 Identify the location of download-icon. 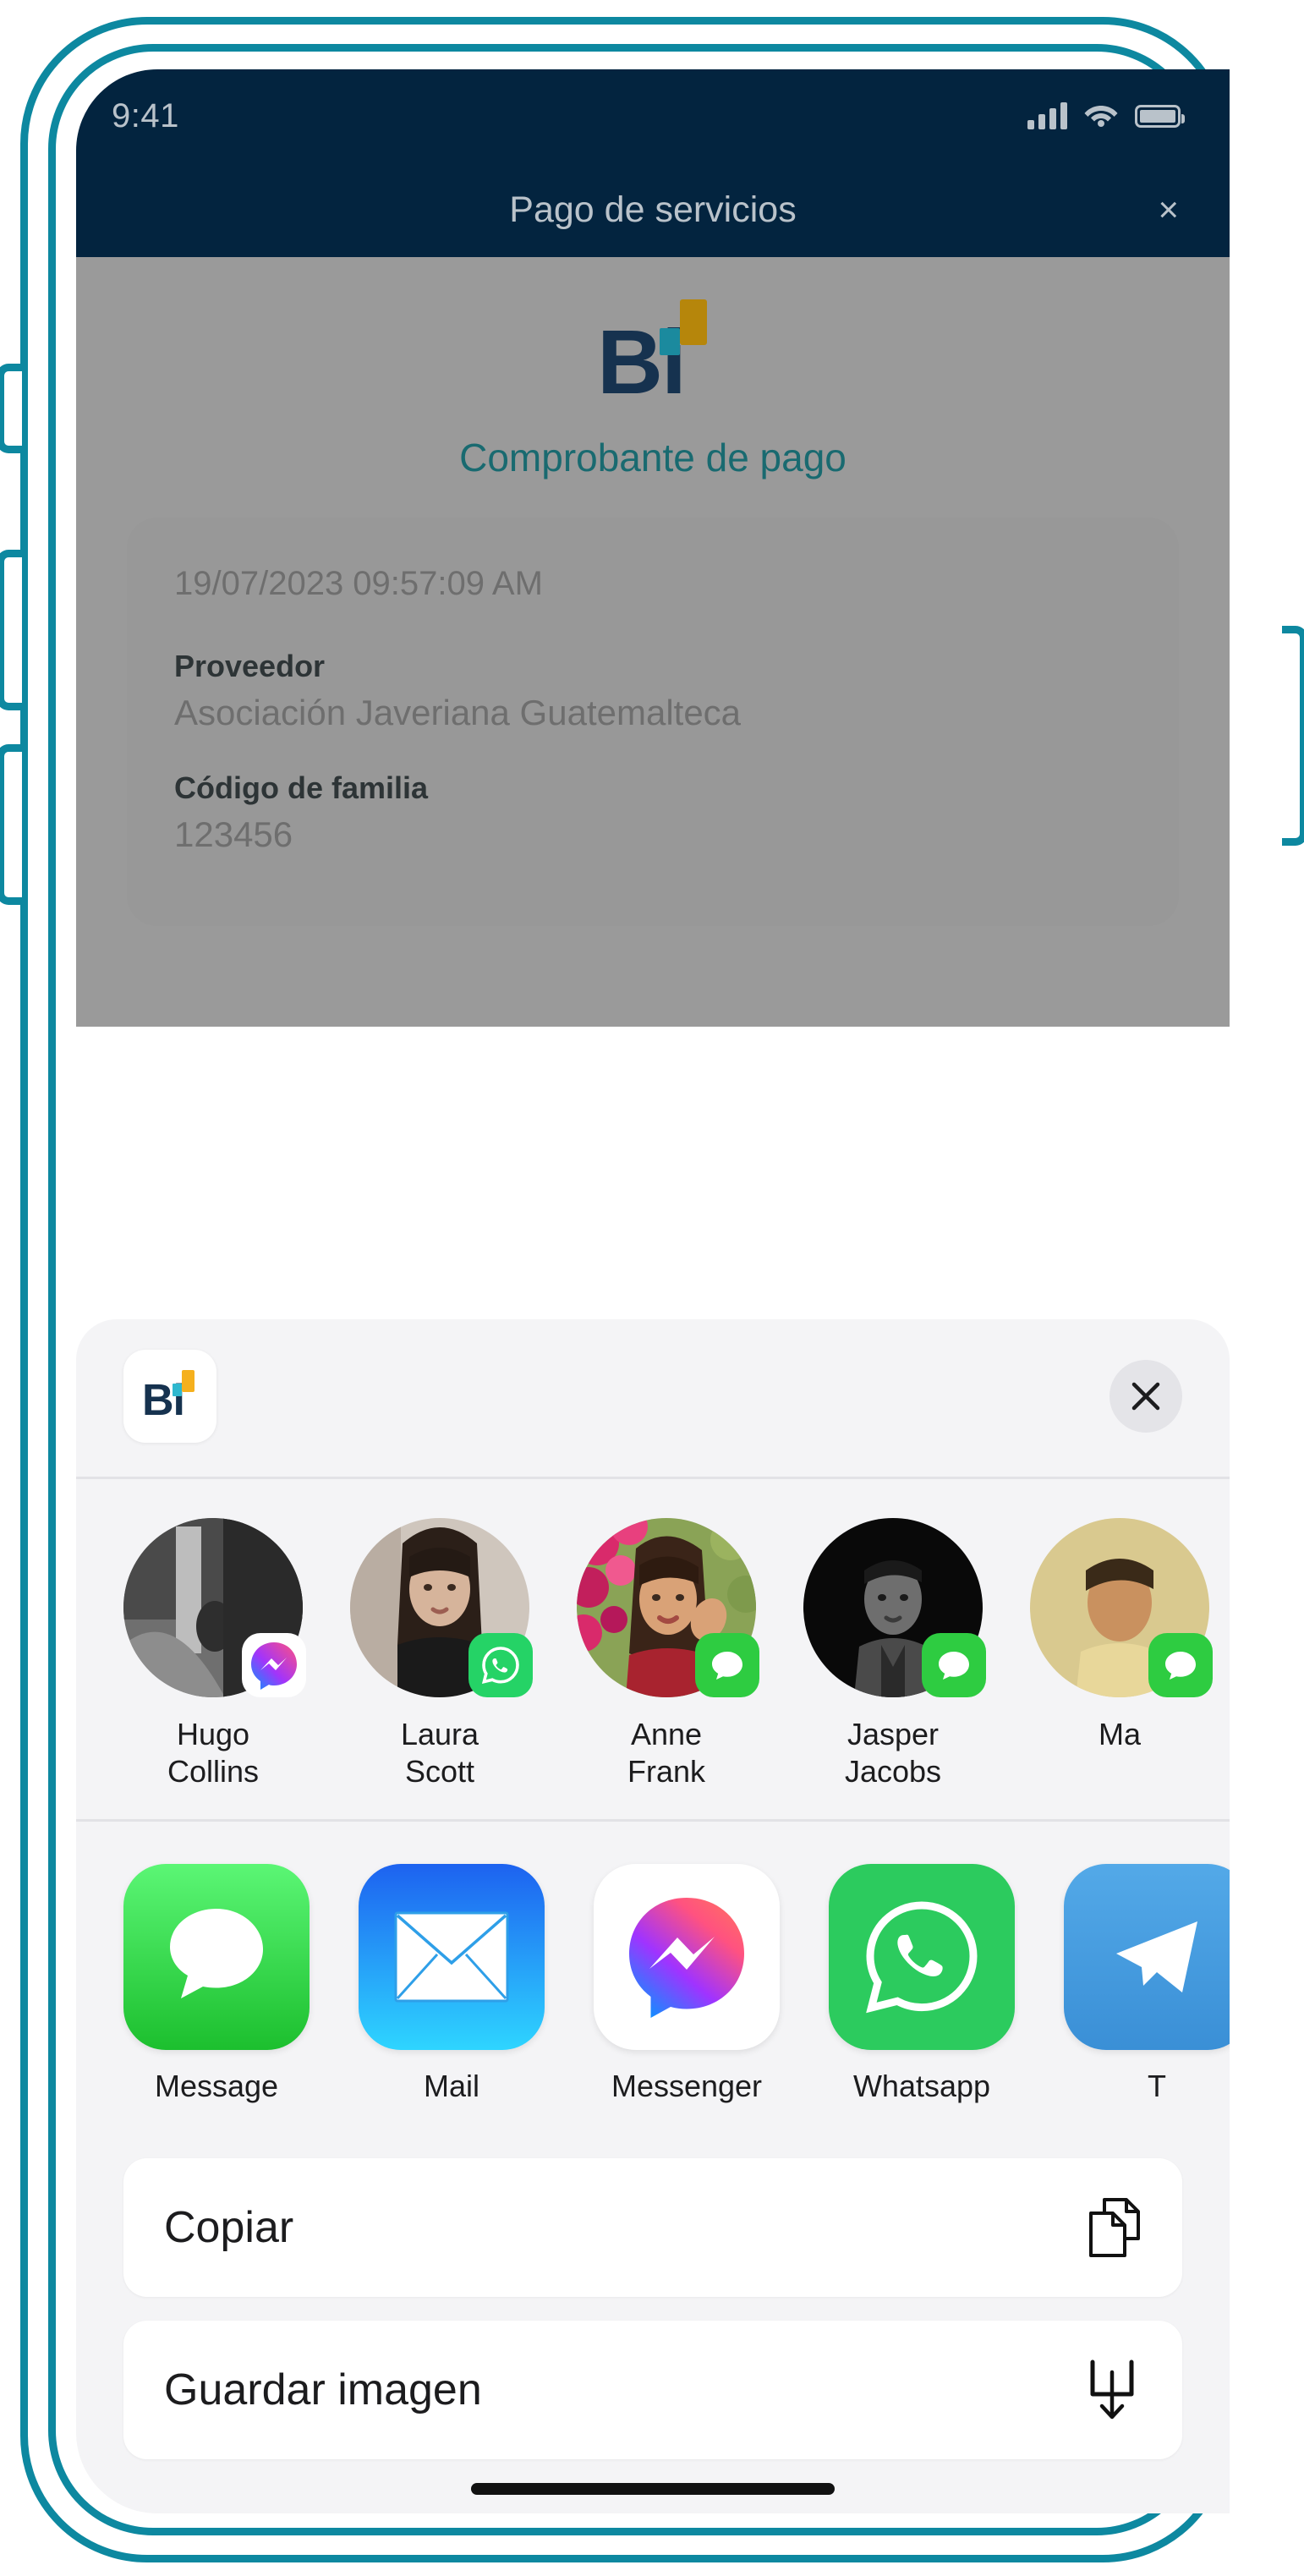
(1115, 2390).